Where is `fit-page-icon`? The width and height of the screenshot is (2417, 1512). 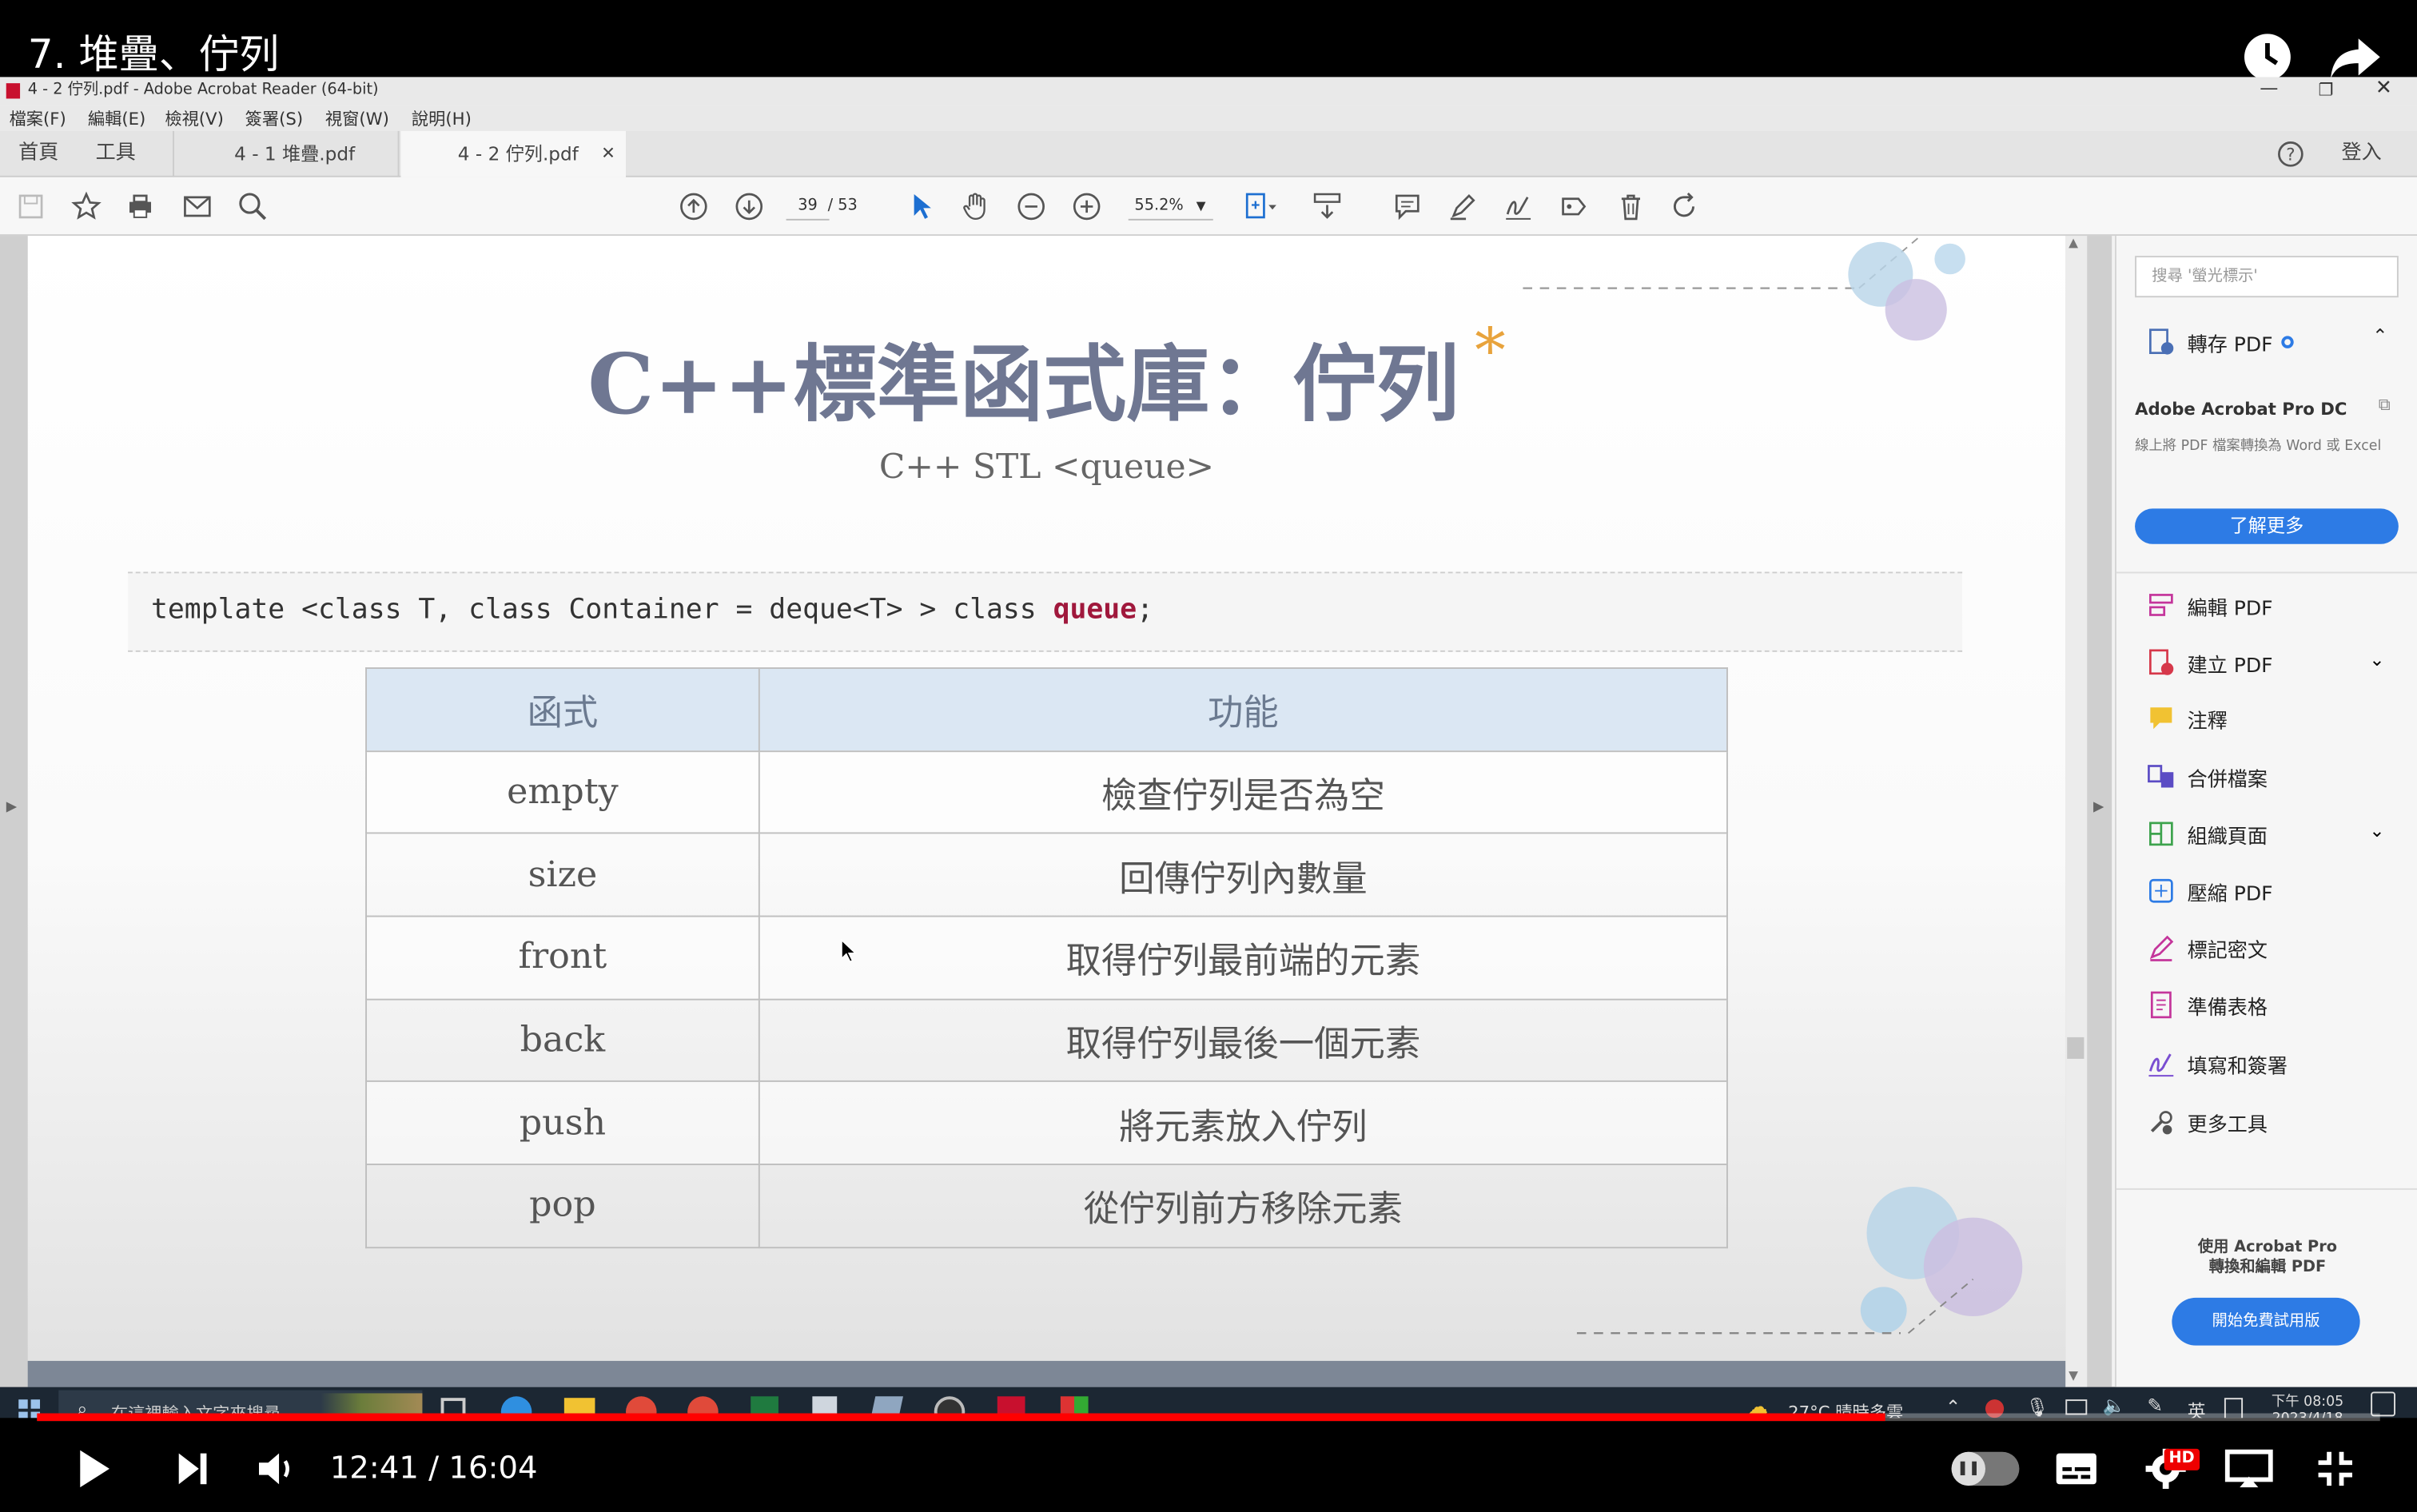
fit-page-icon is located at coordinates (1260, 206).